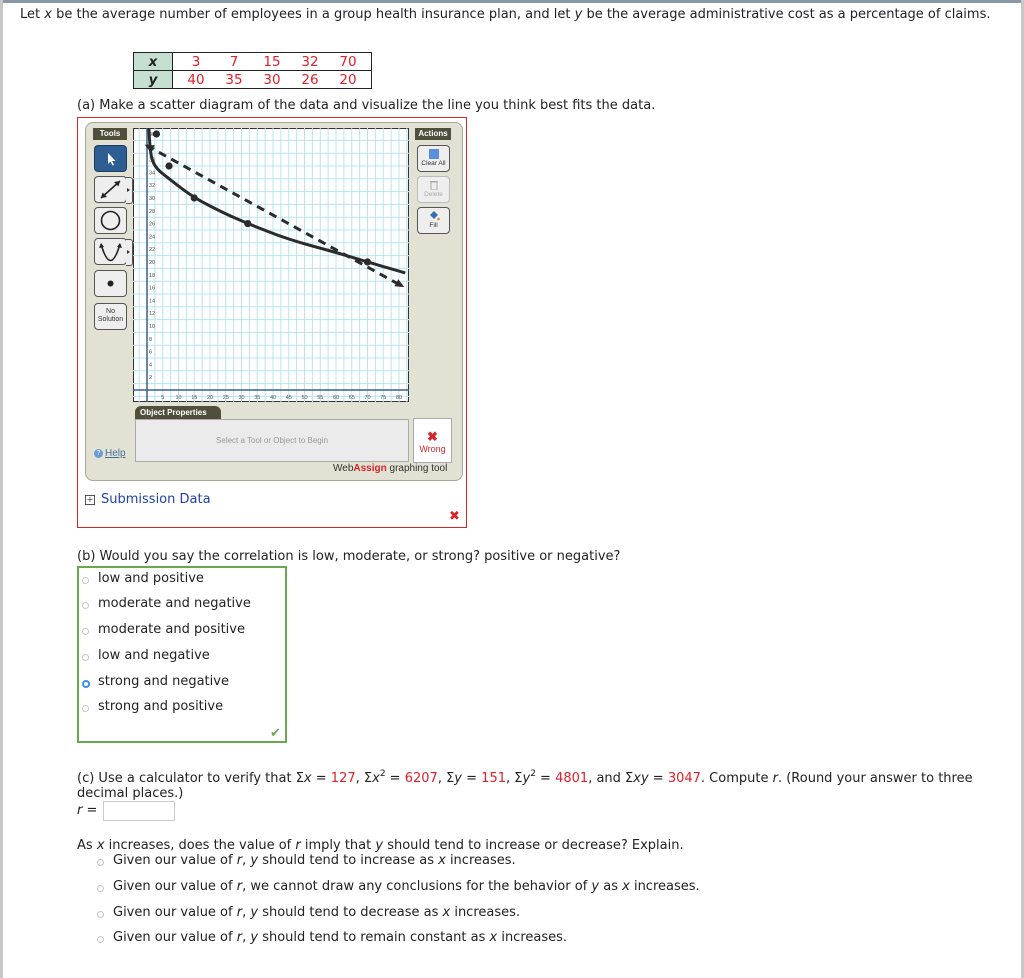 The height and width of the screenshot is (978, 1024). Describe the element at coordinates (458, 778) in the screenshot. I see `var-y: y` at that location.